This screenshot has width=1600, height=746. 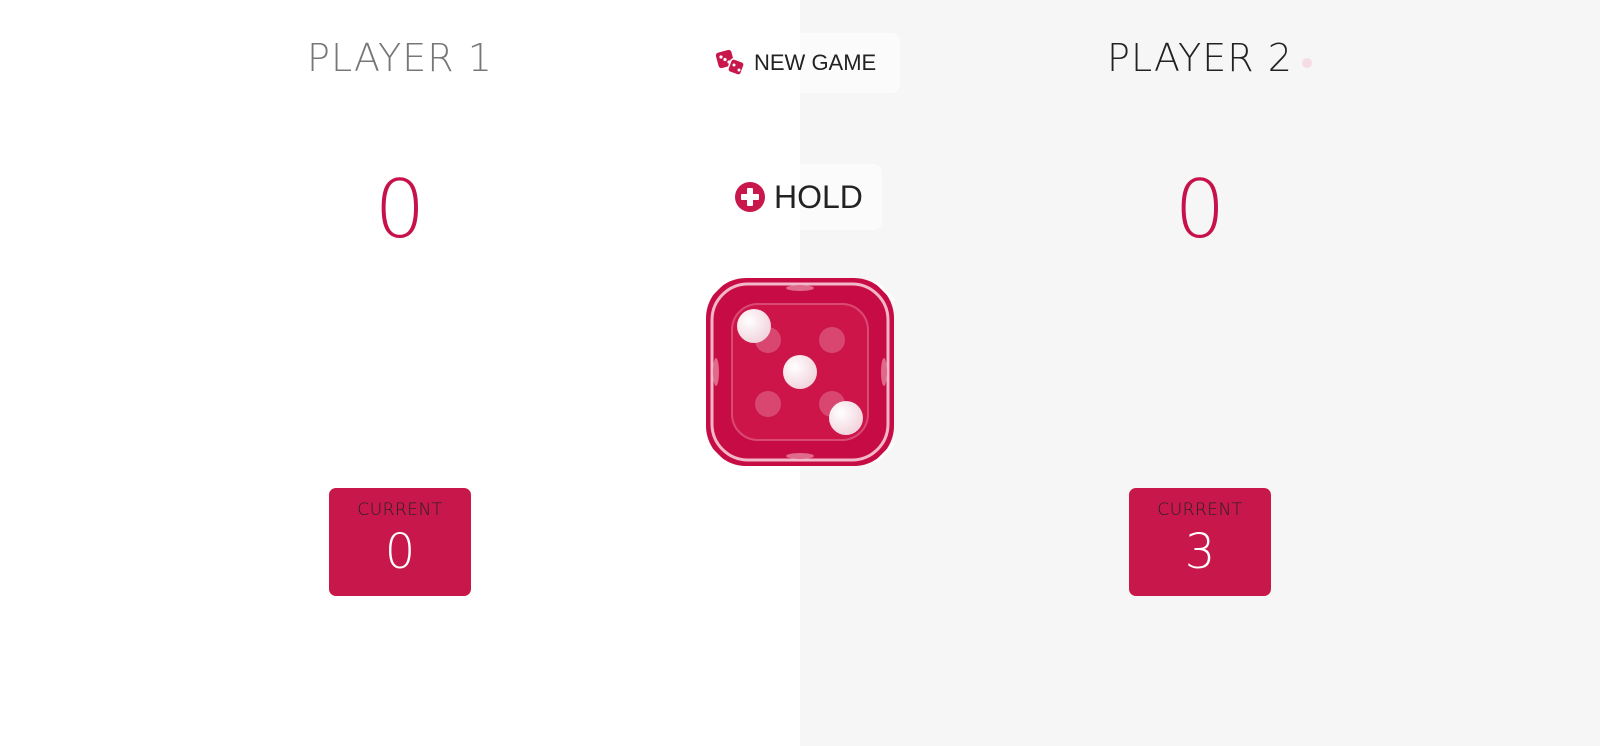 I want to click on player-2-current-label: CURRENT, so click(x=1200, y=510).